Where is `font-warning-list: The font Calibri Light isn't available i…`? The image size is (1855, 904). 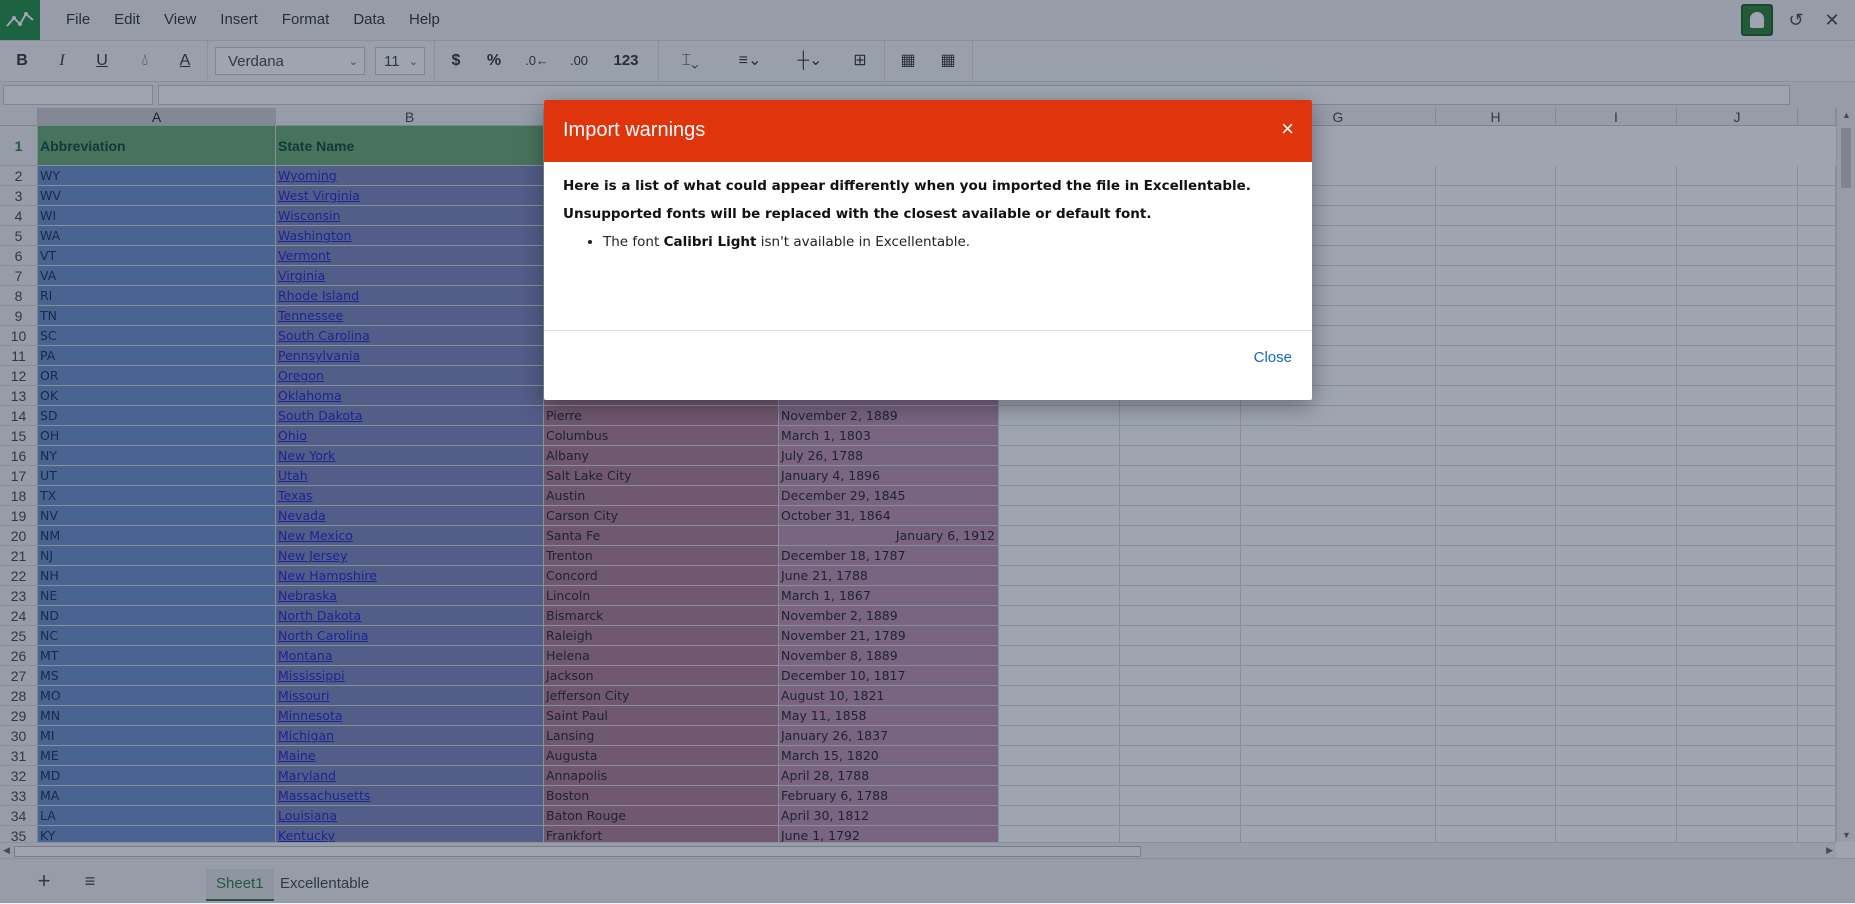 font-warning-list: The font Calibri Light isn't available i… is located at coordinates (928, 242).